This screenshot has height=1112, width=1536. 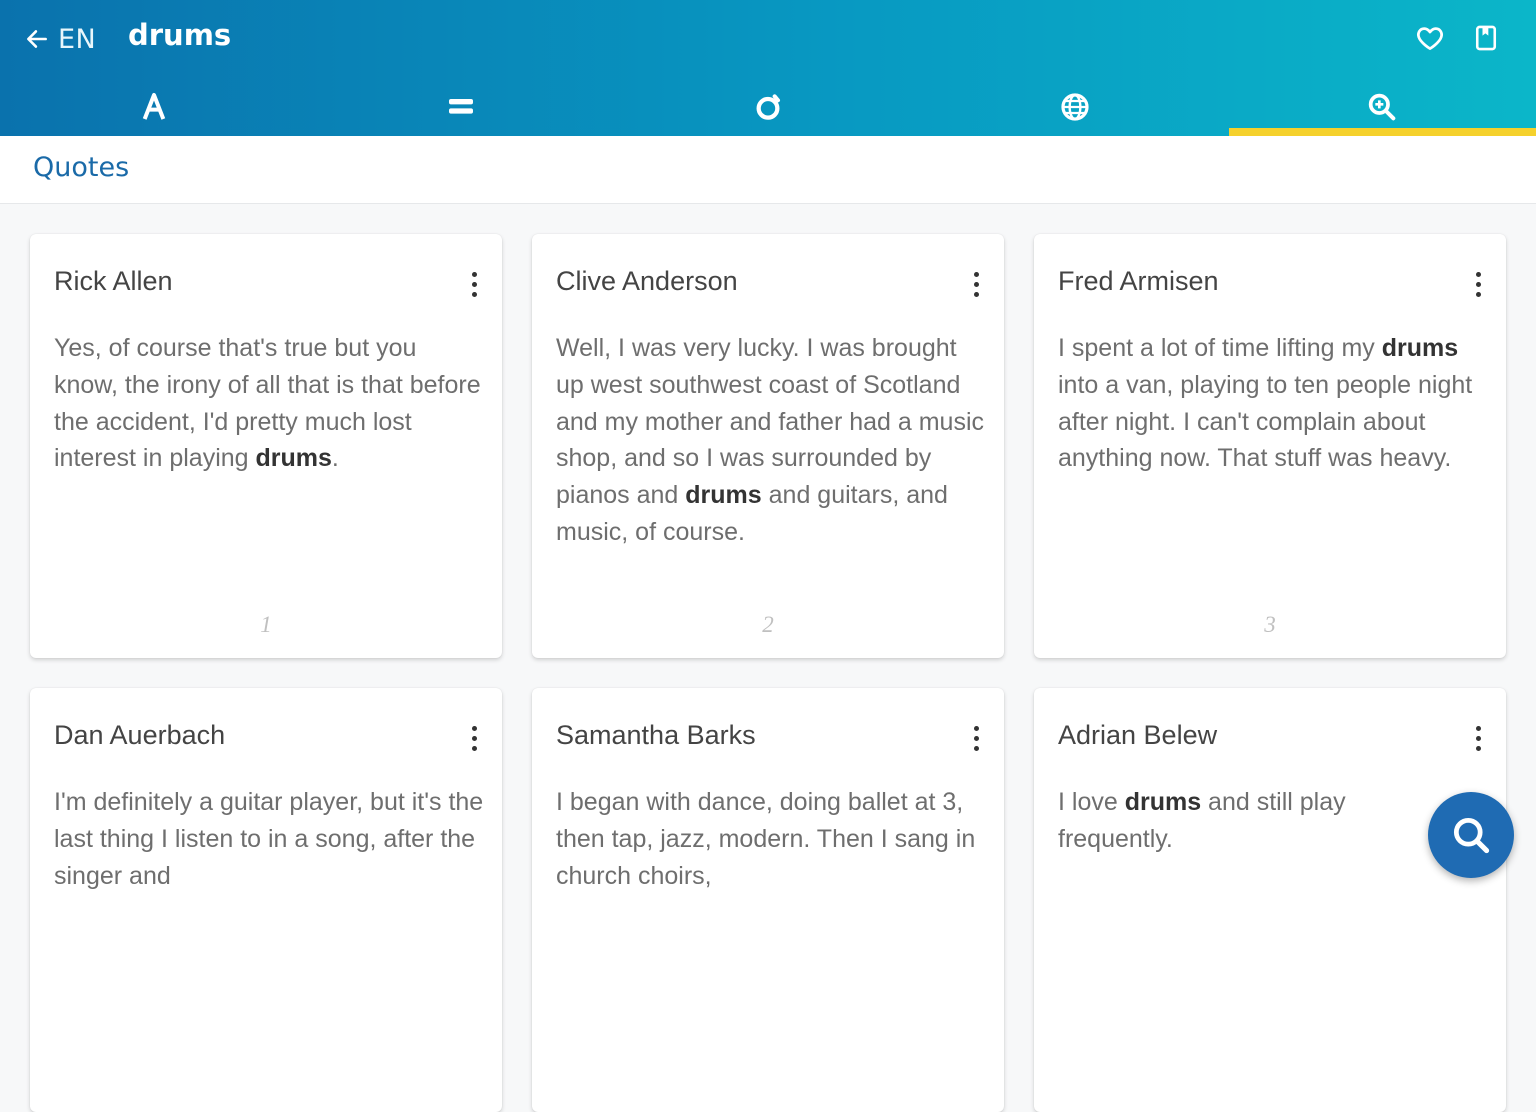 What do you see at coordinates (1138, 281) in the screenshot?
I see `quote-author: Fred Armisen` at bounding box center [1138, 281].